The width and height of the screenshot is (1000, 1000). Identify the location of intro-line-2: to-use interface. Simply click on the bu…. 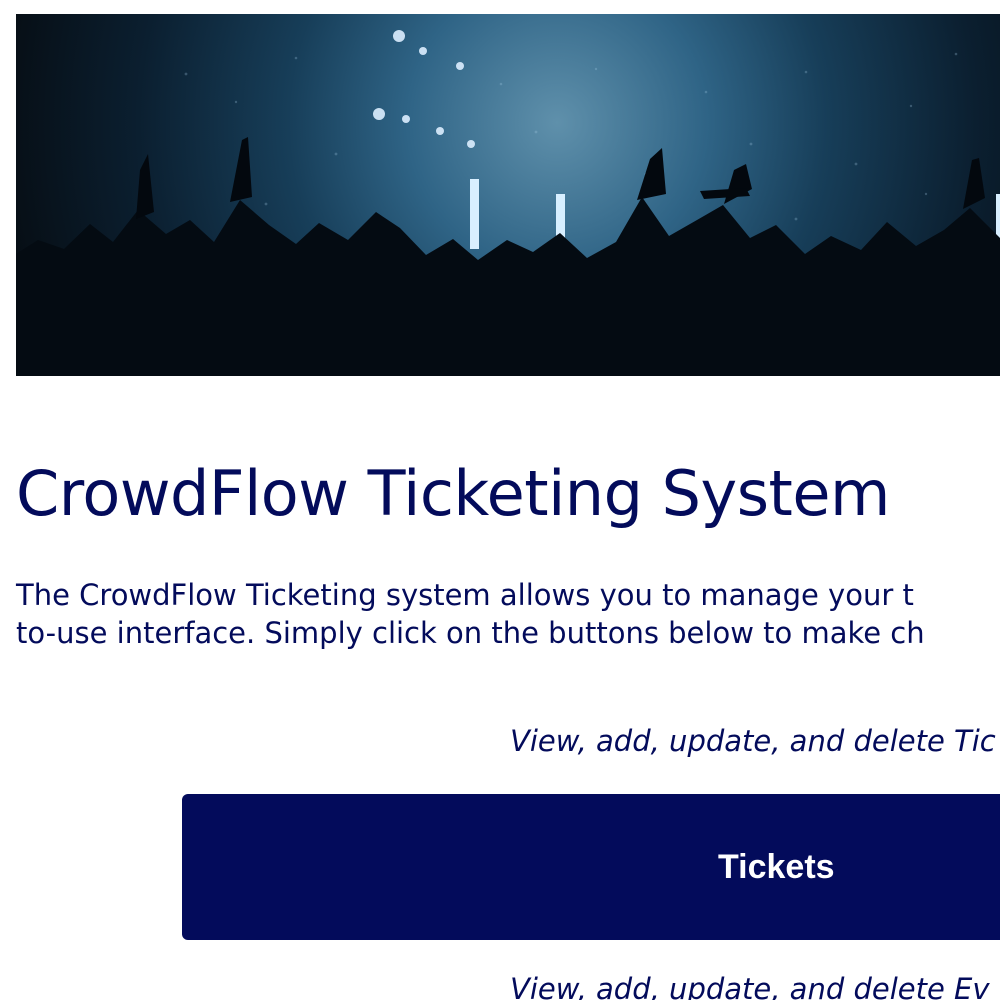
(470, 633).